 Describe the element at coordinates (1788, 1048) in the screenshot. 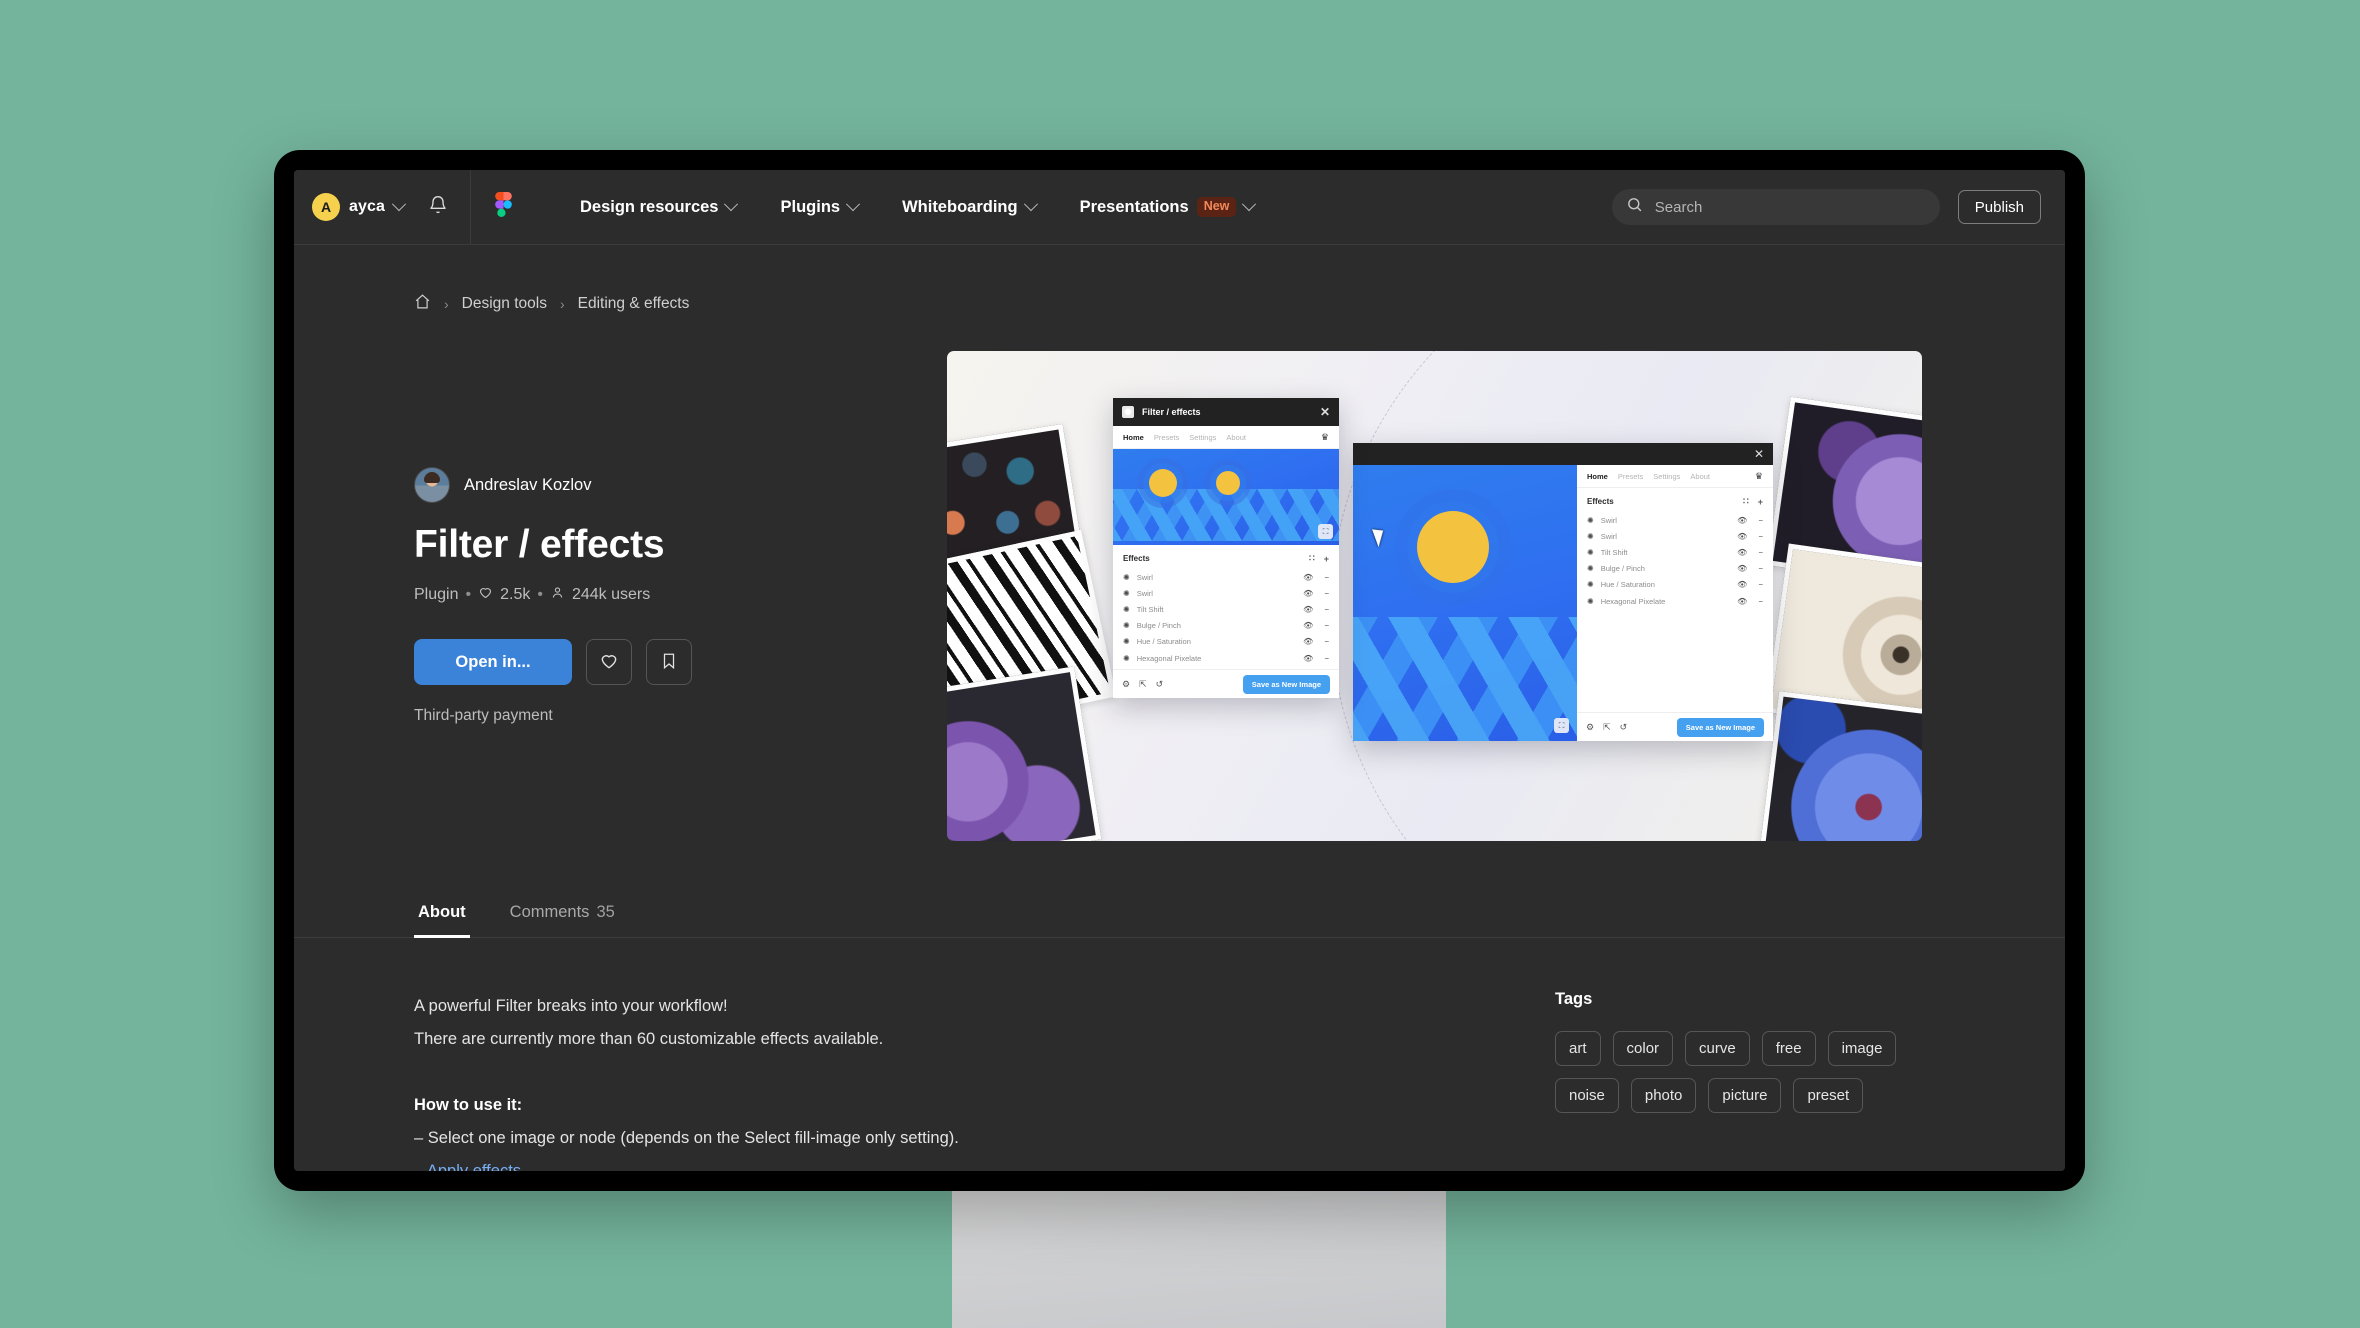

I see `tag-free: free` at that location.